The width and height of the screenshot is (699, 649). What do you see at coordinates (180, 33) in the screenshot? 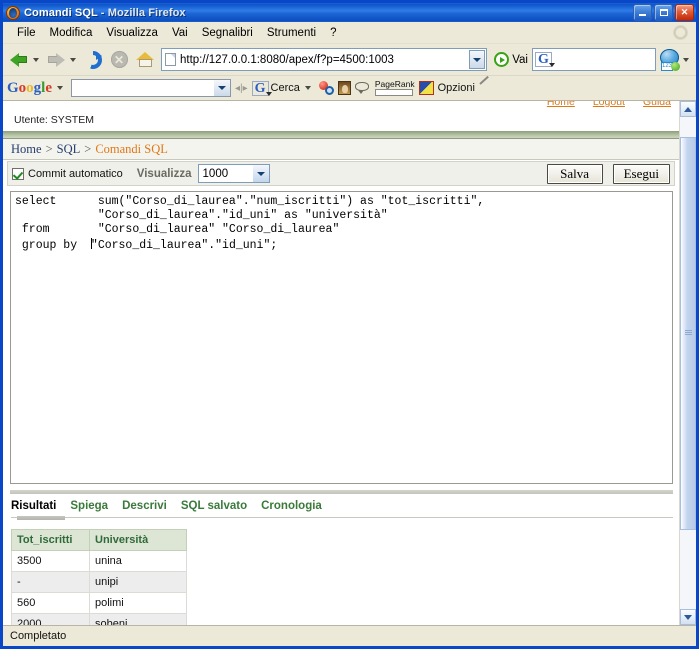
I see `menu-vai: Vai` at bounding box center [180, 33].